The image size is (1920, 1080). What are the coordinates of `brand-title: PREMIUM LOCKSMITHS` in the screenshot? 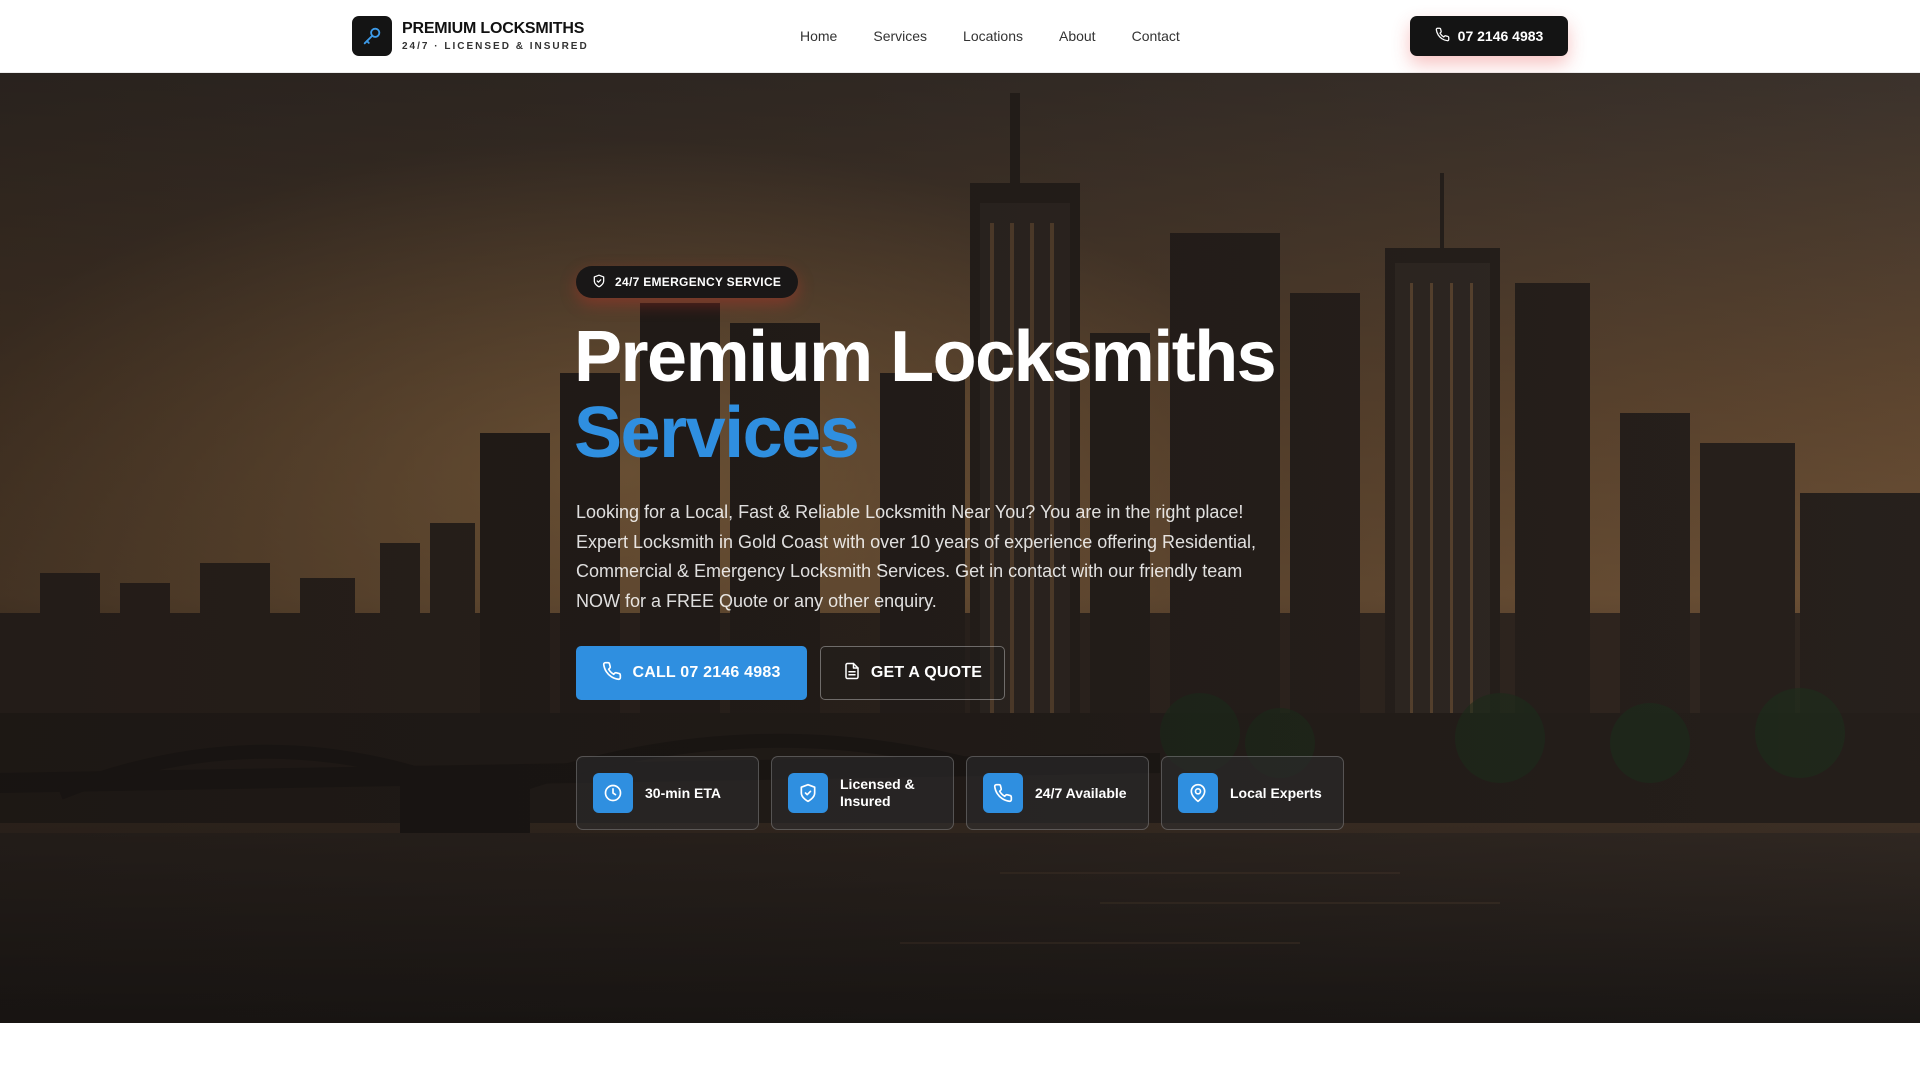 It's located at (493, 28).